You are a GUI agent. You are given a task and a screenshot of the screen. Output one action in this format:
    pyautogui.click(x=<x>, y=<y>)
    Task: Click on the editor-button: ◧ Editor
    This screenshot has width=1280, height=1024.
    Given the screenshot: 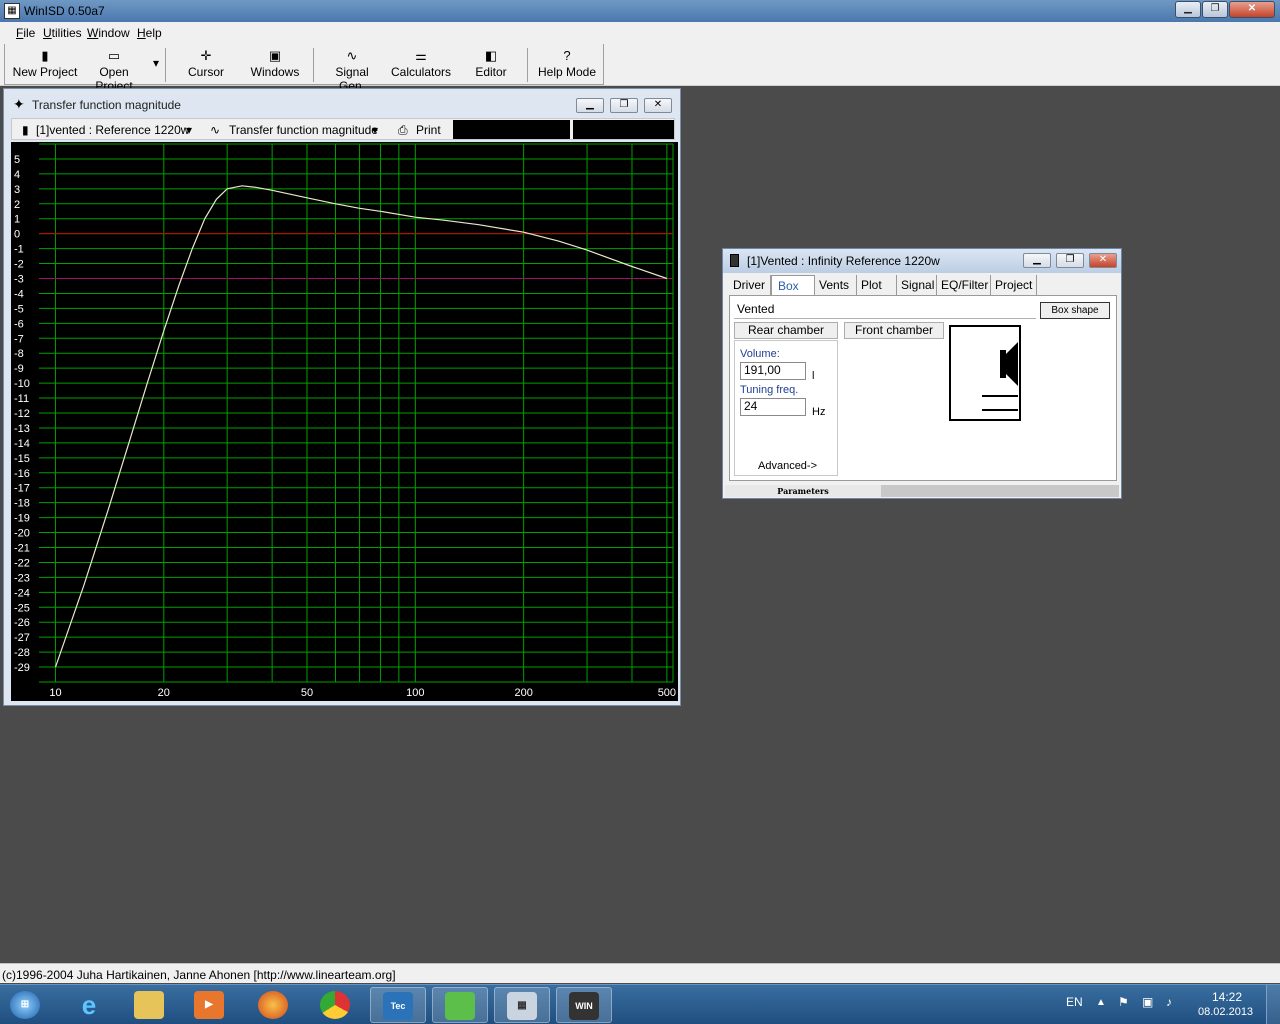 What is the action you would take?
    pyautogui.click(x=491, y=65)
    